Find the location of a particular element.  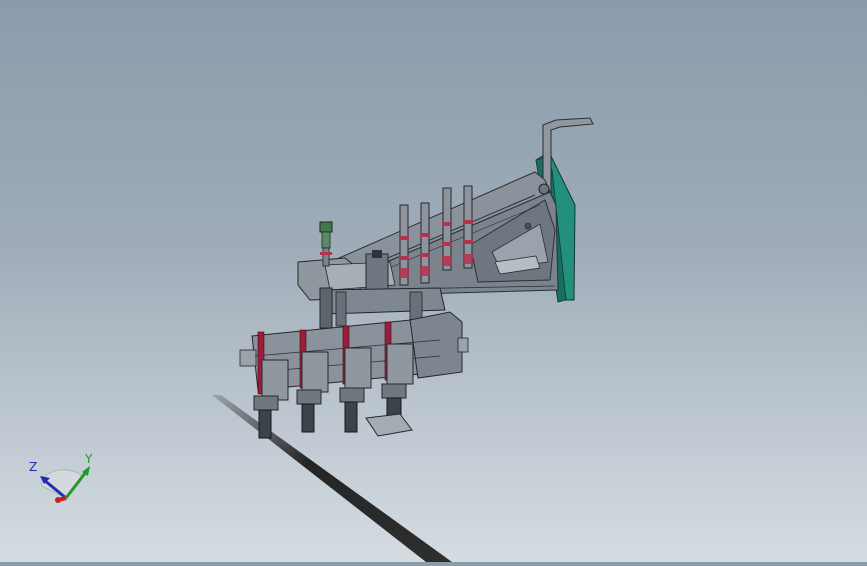

orientation-triad: Z Y is located at coordinates (62, 478).